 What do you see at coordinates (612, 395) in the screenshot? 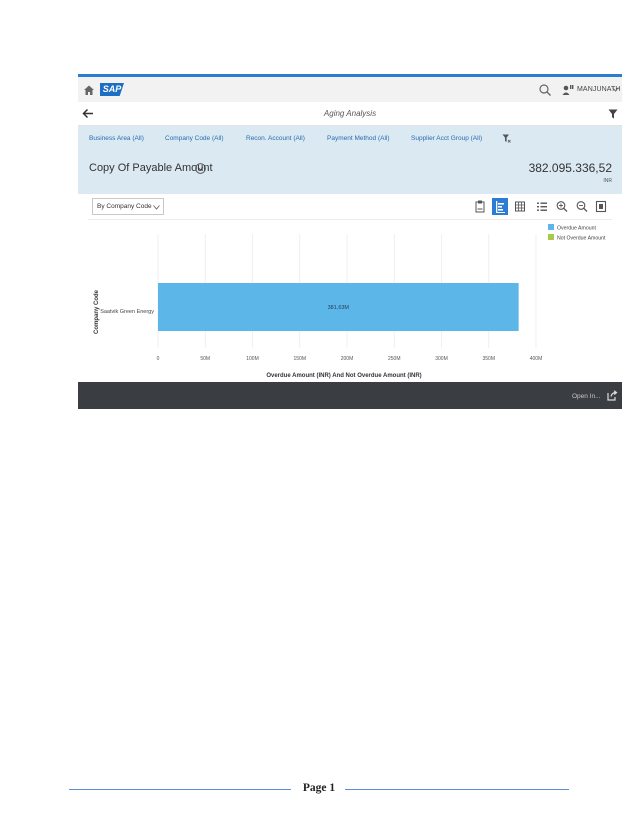
I see `share-icon` at bounding box center [612, 395].